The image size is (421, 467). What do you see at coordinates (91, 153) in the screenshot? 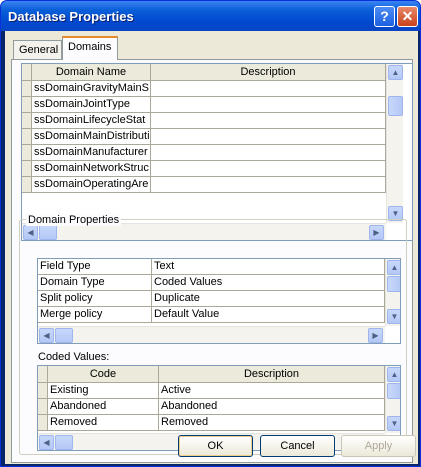
I see `domain-name-cell: ssDomainManufacturer` at bounding box center [91, 153].